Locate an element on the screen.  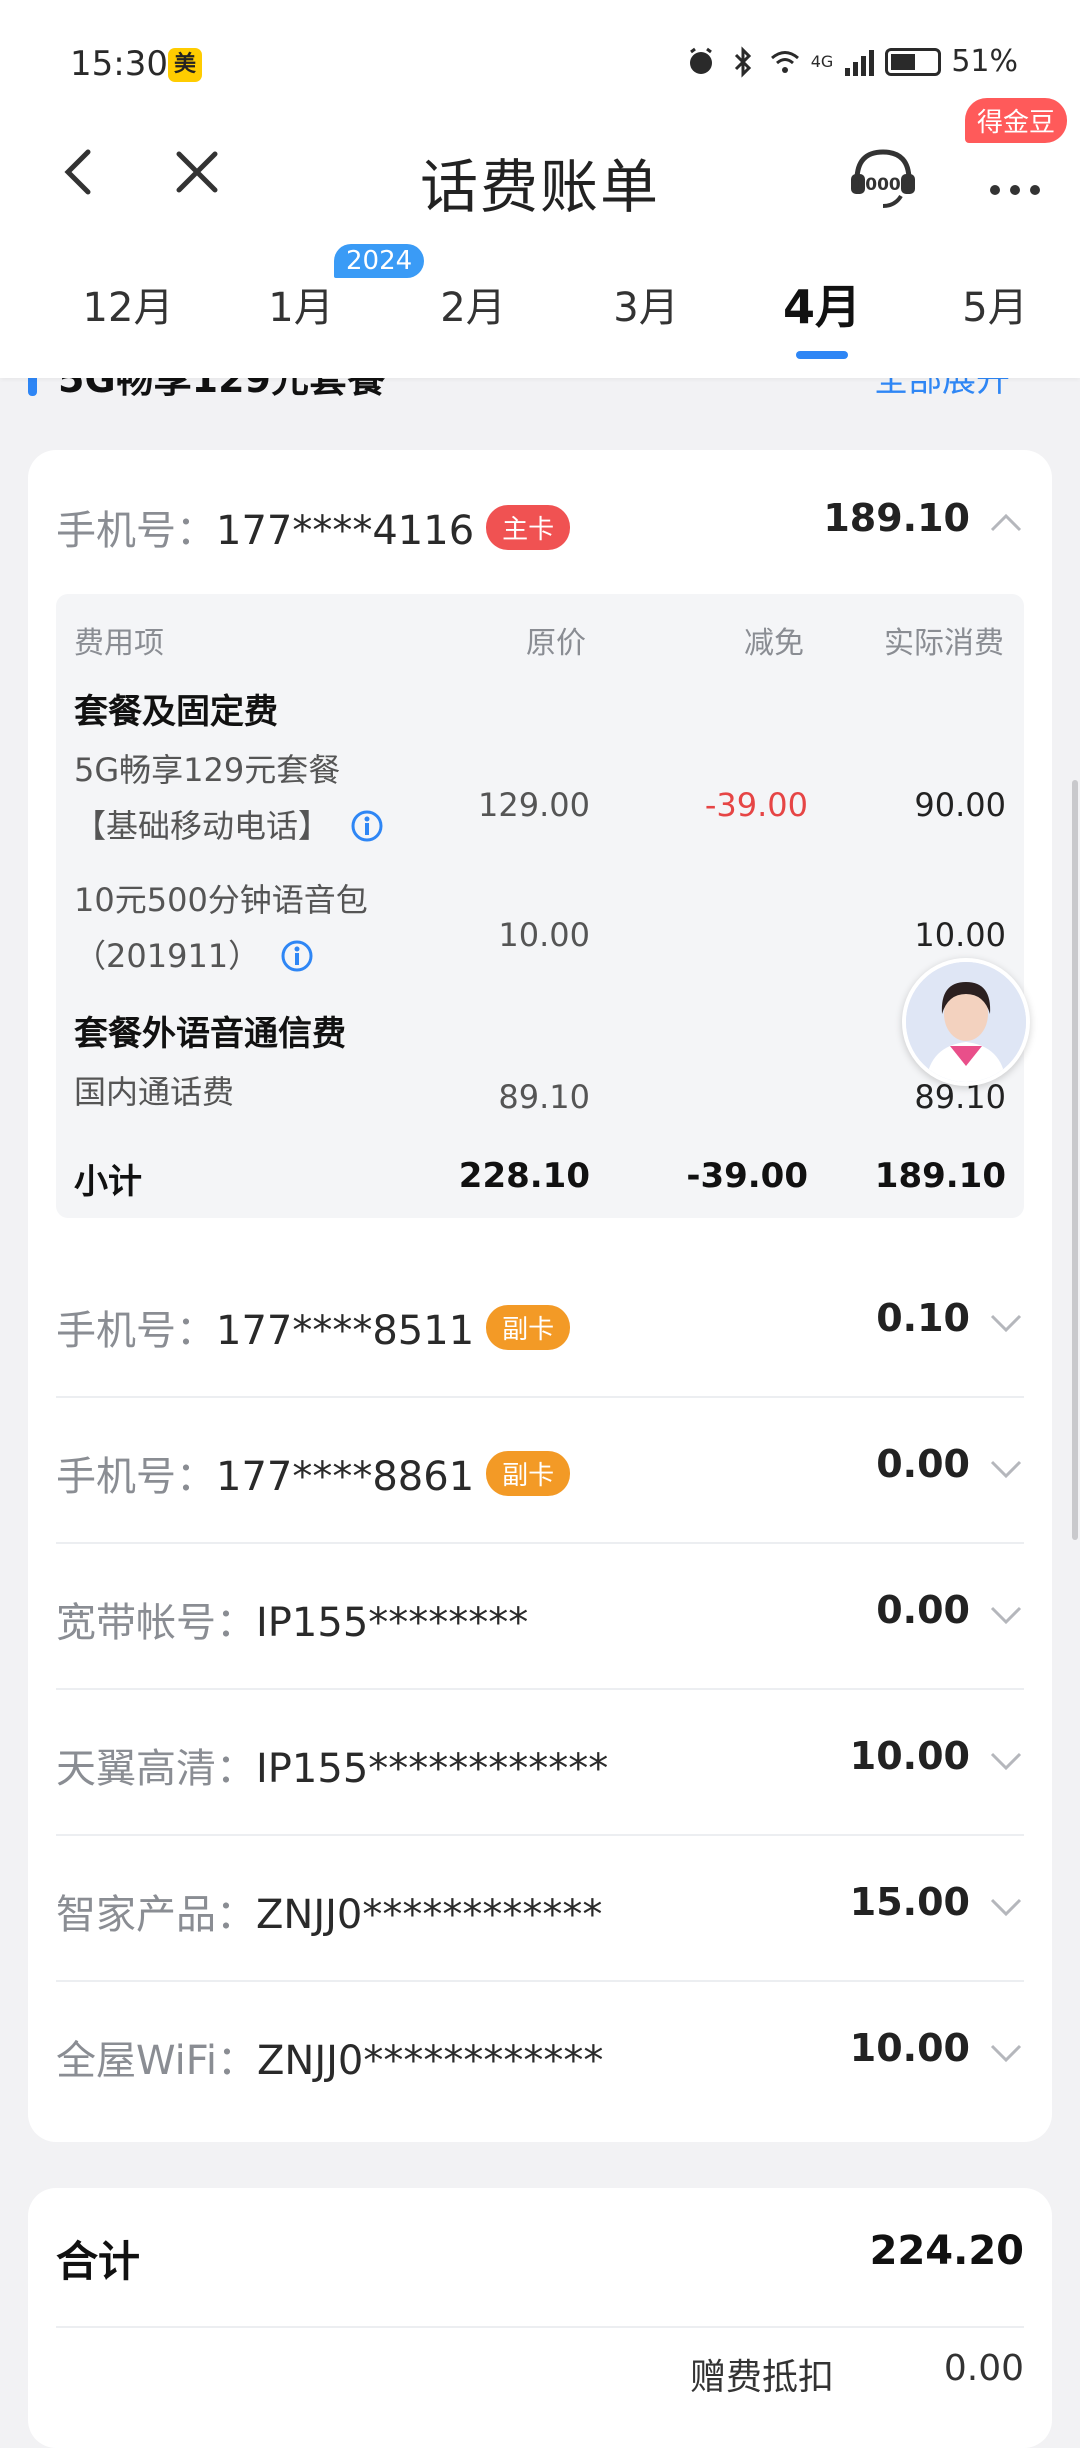
fee-original: 129.00 is located at coordinates (534, 805).